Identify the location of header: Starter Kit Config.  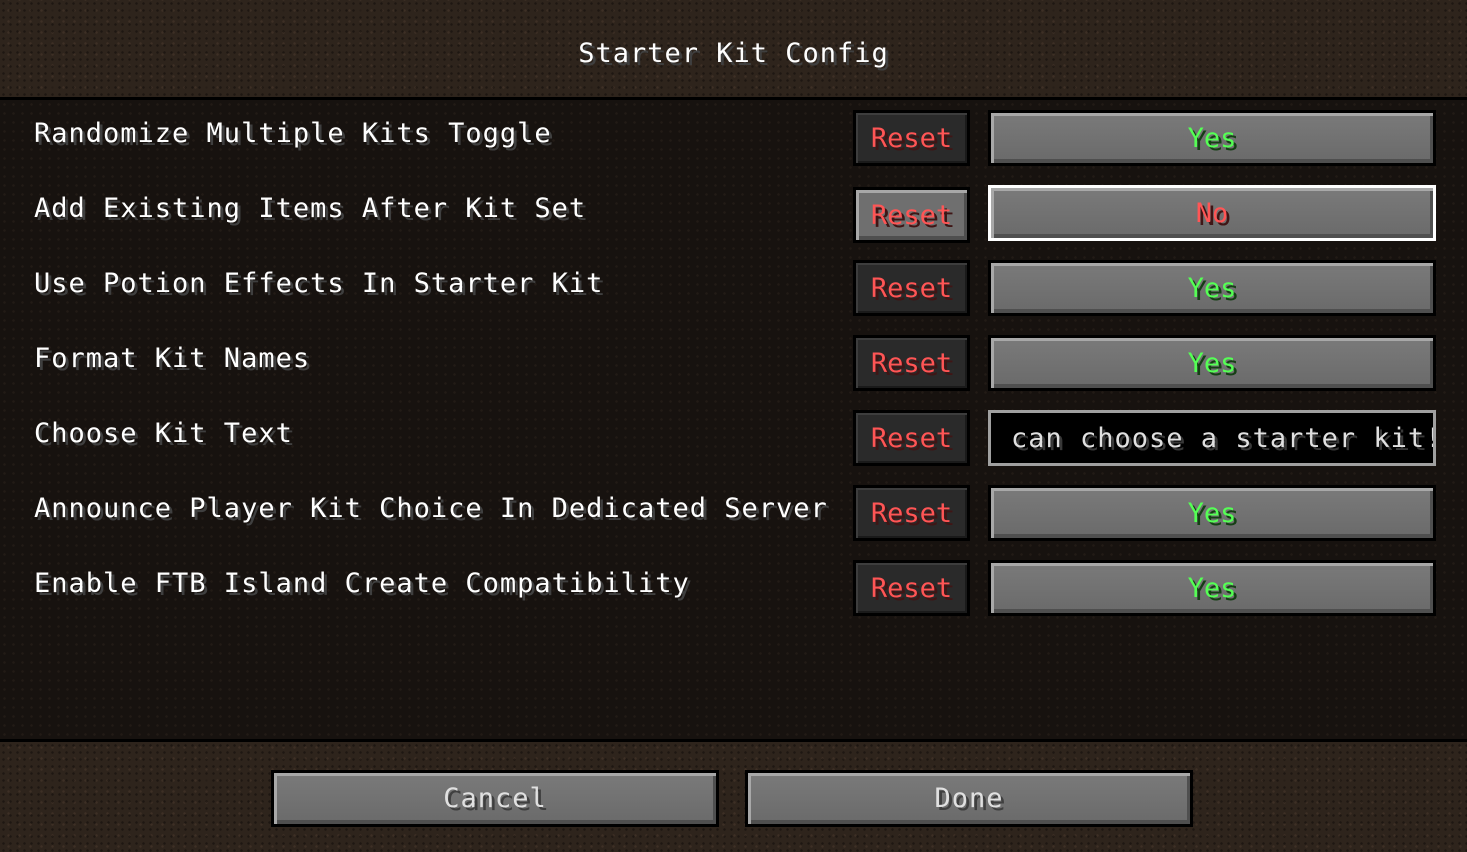
(733, 48).